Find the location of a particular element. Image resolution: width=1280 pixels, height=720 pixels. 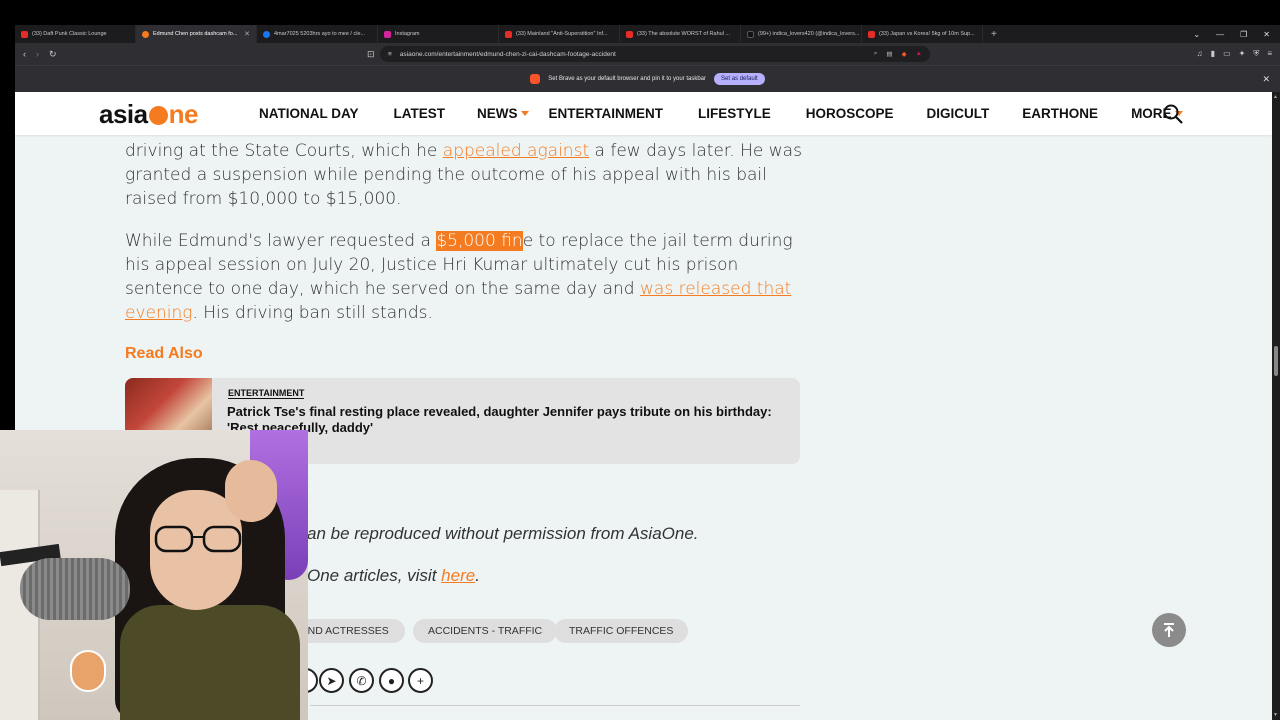

tag-accidents-traffic: ACCIDENTS - TRAFFIC is located at coordinates (485, 631).